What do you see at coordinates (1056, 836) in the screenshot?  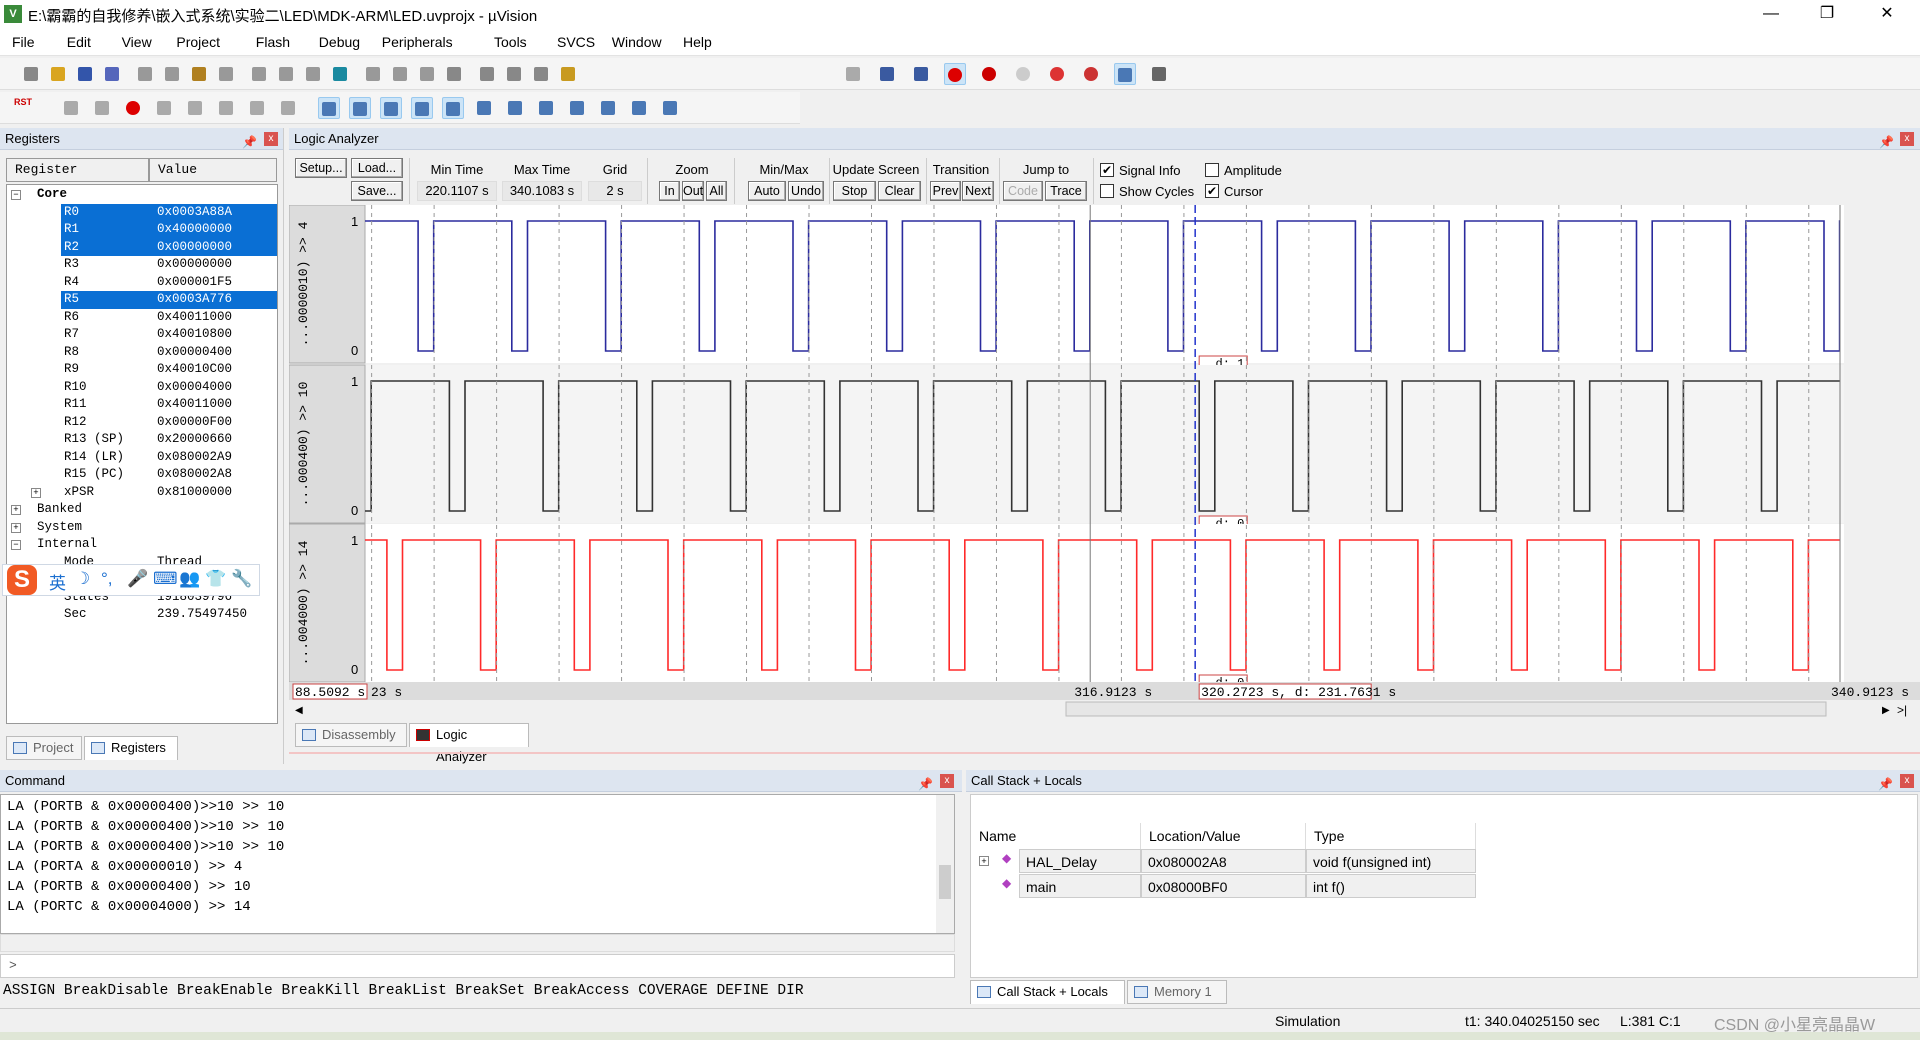 I see `column-name: Name` at bounding box center [1056, 836].